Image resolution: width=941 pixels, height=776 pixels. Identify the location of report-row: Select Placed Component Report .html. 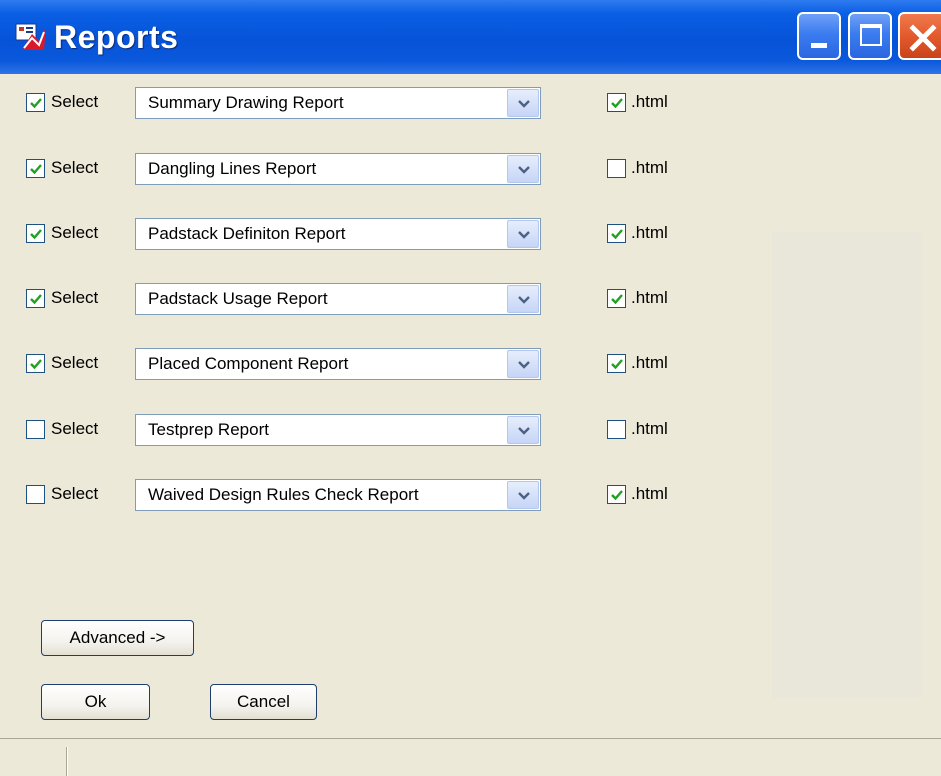
(390, 366).